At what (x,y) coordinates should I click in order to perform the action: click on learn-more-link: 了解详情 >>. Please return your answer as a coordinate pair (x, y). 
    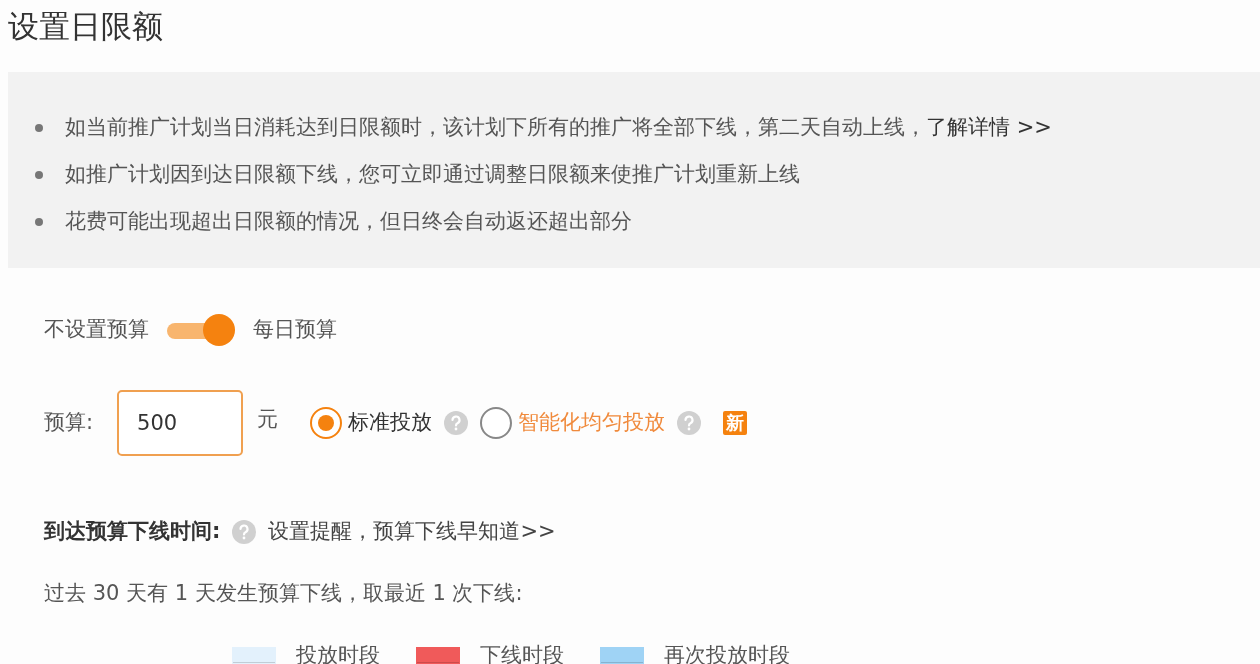
    Looking at the image, I should click on (989, 127).